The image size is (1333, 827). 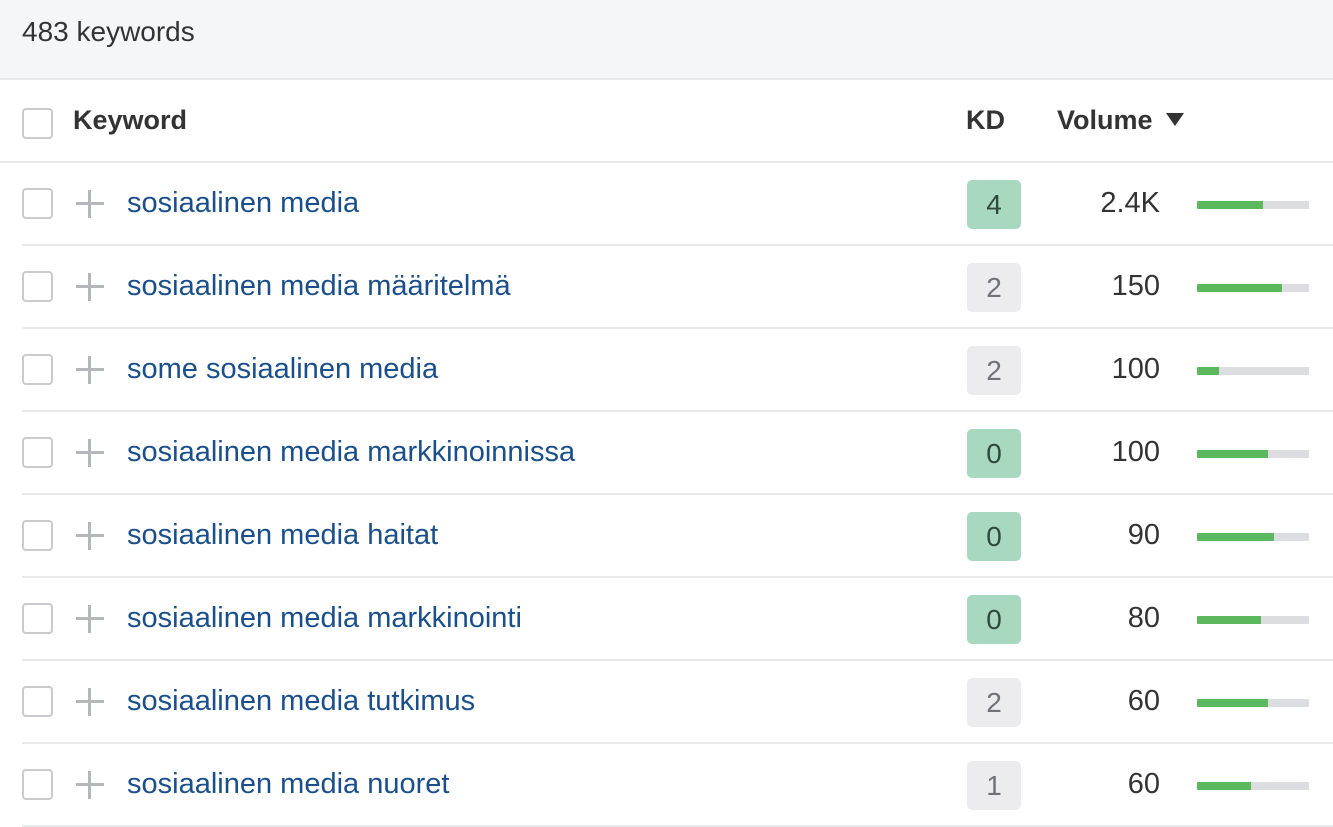 I want to click on table-row: sosiaalinen media nuoret 1 60, so click(x=666, y=785).